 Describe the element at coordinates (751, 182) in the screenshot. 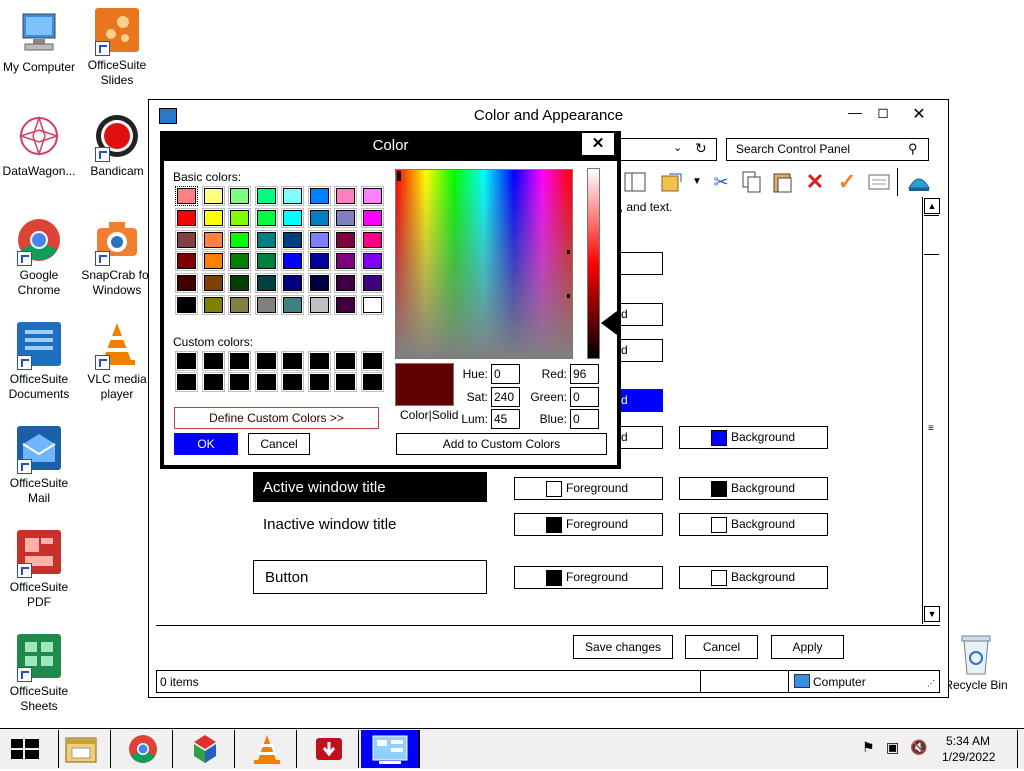

I see `copy-icon` at that location.